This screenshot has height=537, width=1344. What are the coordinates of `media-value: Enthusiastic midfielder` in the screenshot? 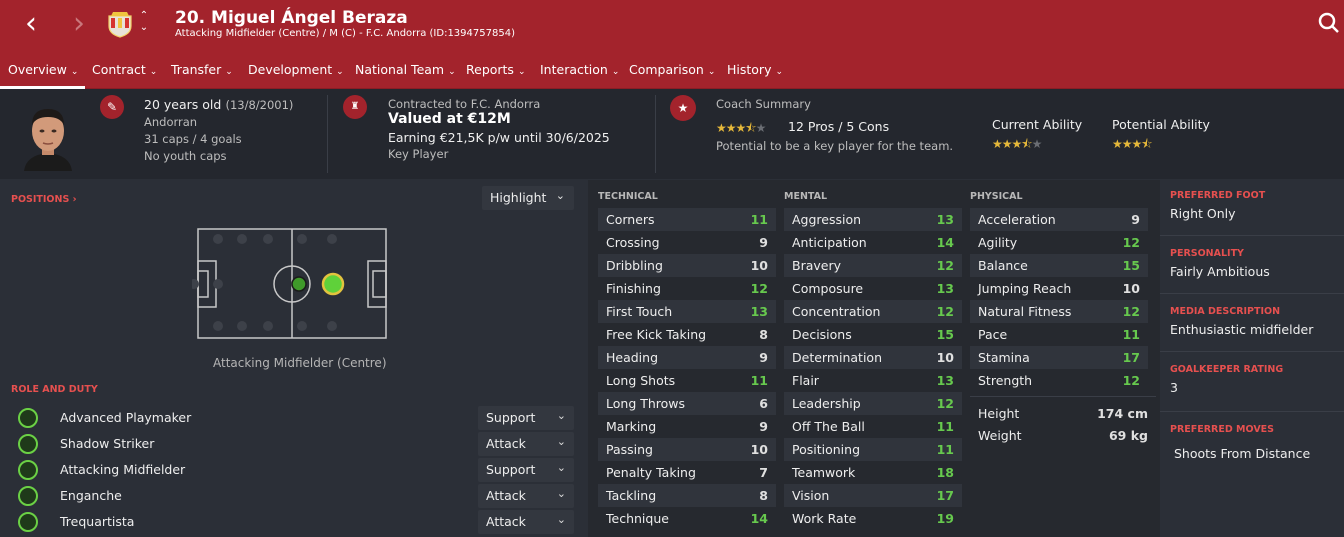 It's located at (1242, 329).